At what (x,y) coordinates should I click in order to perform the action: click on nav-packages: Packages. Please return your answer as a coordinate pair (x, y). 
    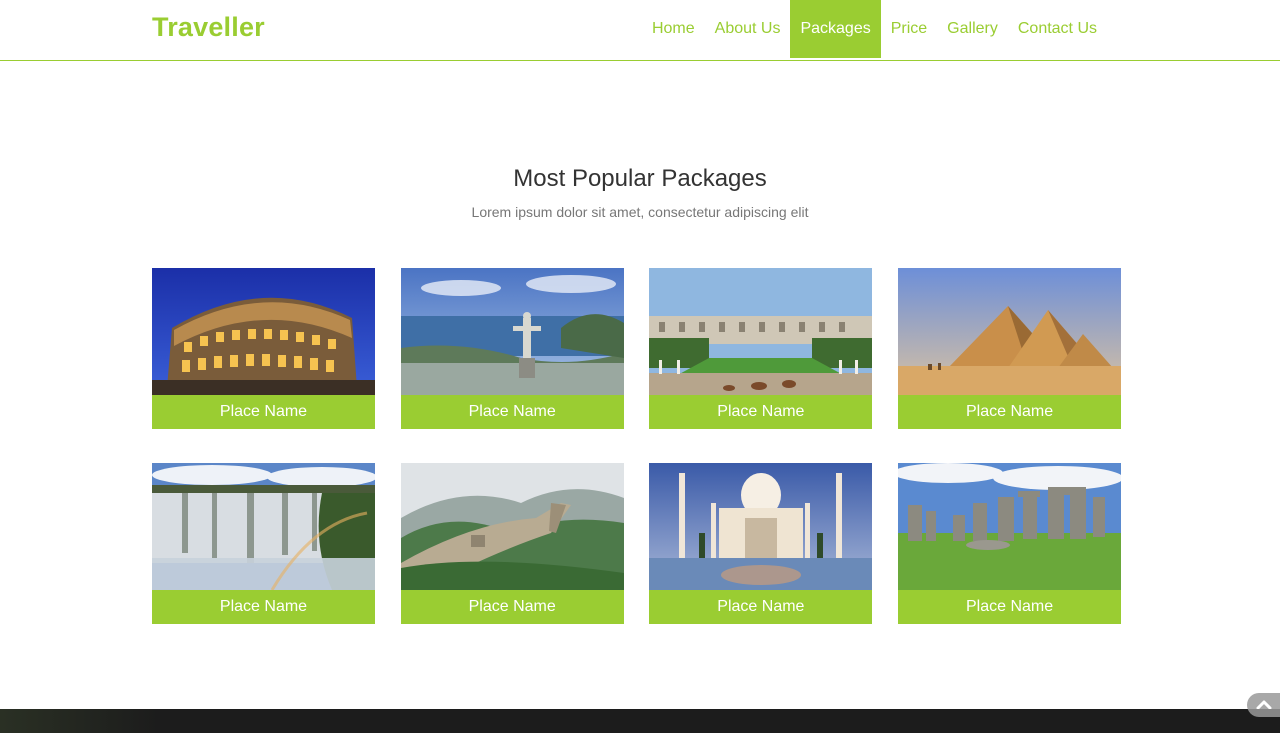
    Looking at the image, I should click on (835, 29).